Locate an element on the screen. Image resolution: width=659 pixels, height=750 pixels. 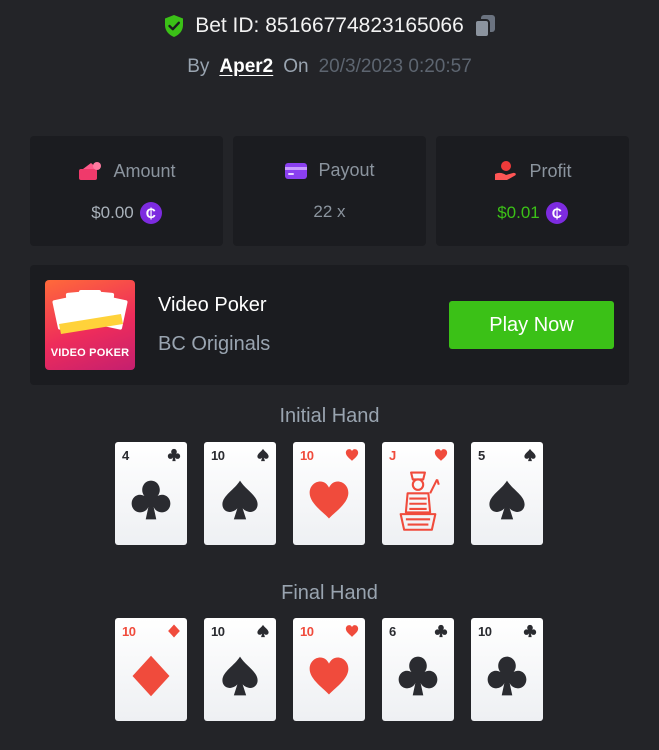
playing-card: 5 is located at coordinates (507, 493).